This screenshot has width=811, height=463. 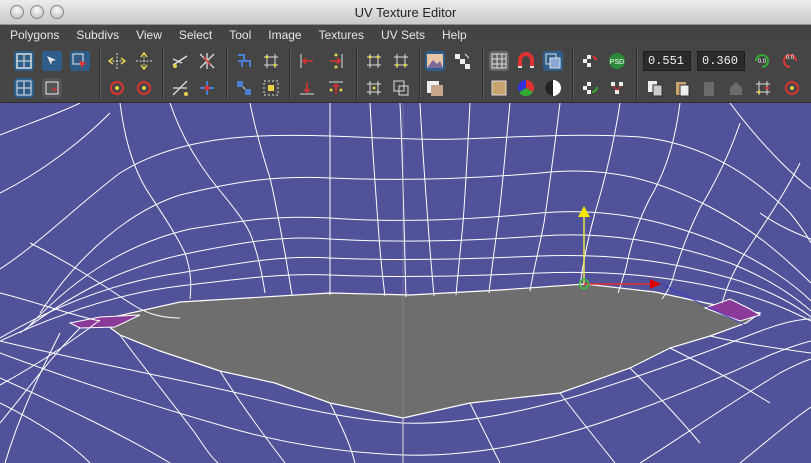 What do you see at coordinates (435, 88) in the screenshot?
I see `image-dim-icon` at bounding box center [435, 88].